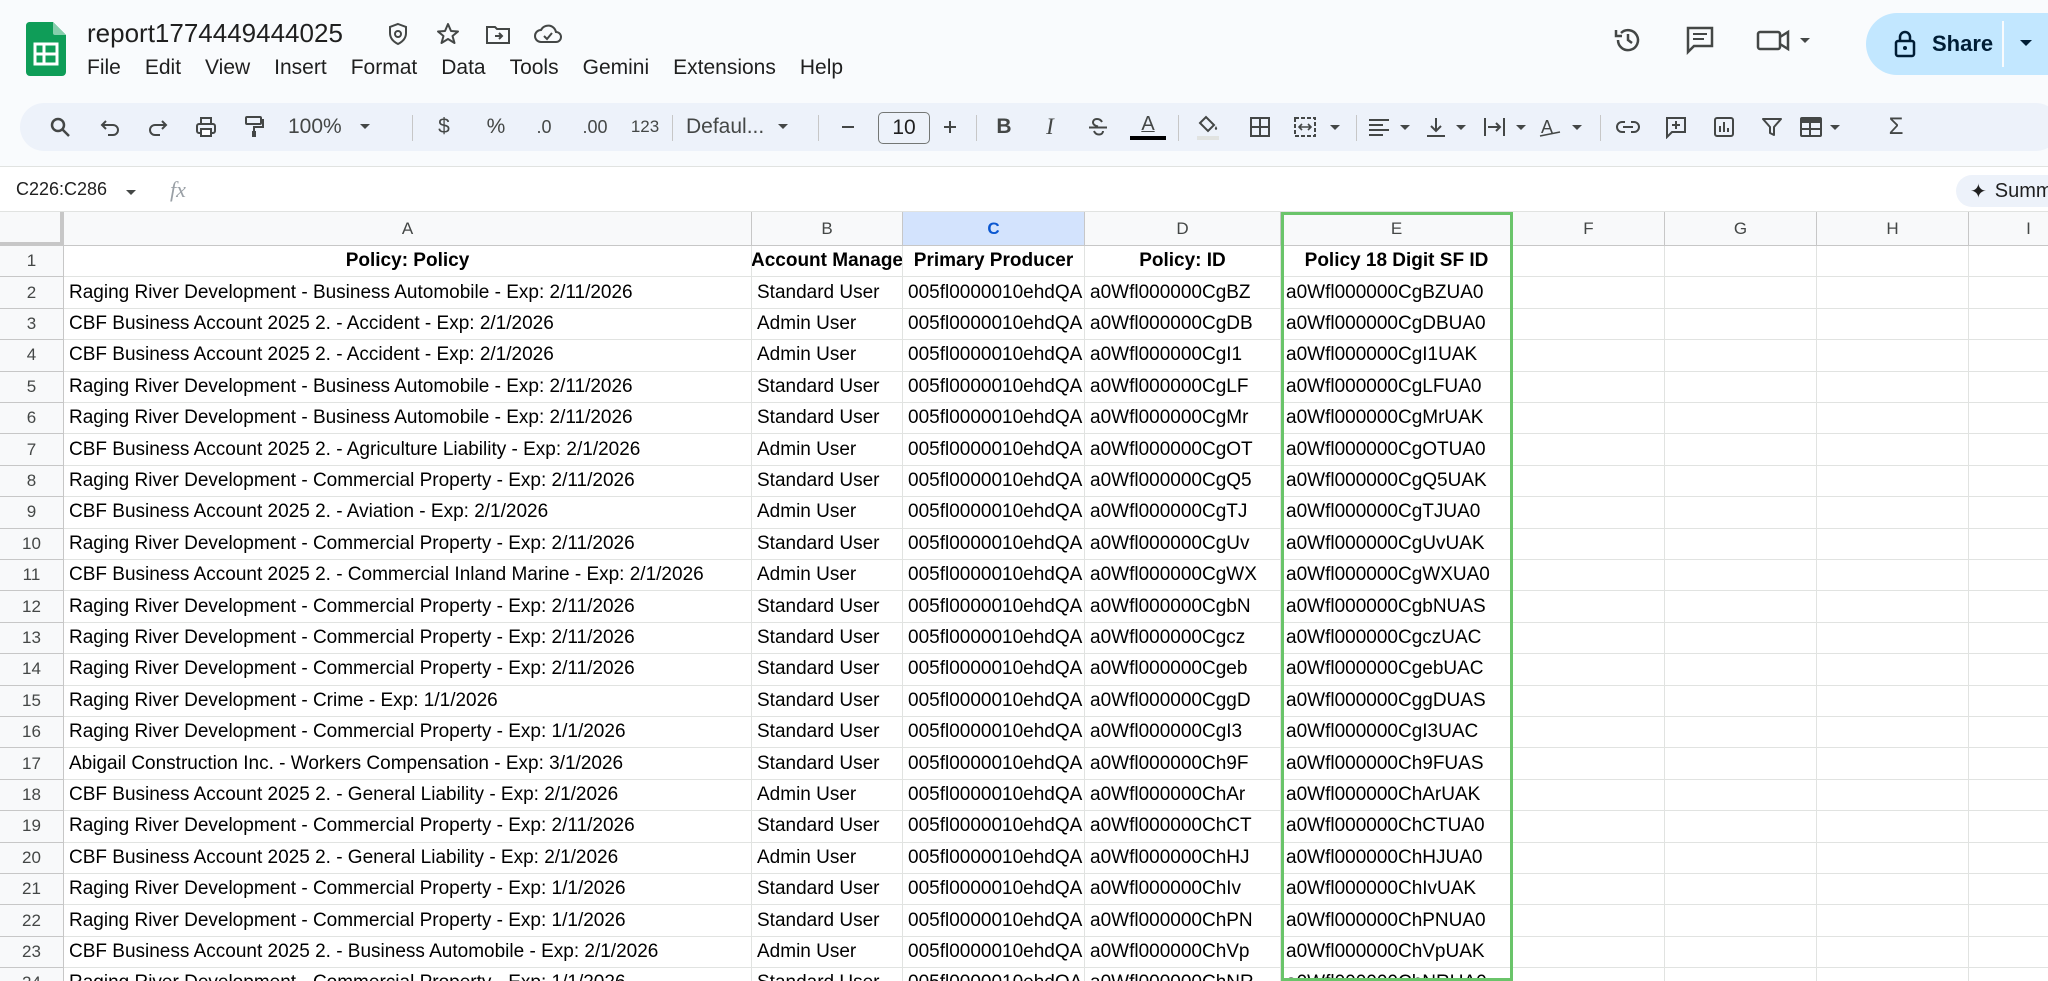 Image resolution: width=2048 pixels, height=981 pixels. I want to click on menu-file: File, so click(109, 68).